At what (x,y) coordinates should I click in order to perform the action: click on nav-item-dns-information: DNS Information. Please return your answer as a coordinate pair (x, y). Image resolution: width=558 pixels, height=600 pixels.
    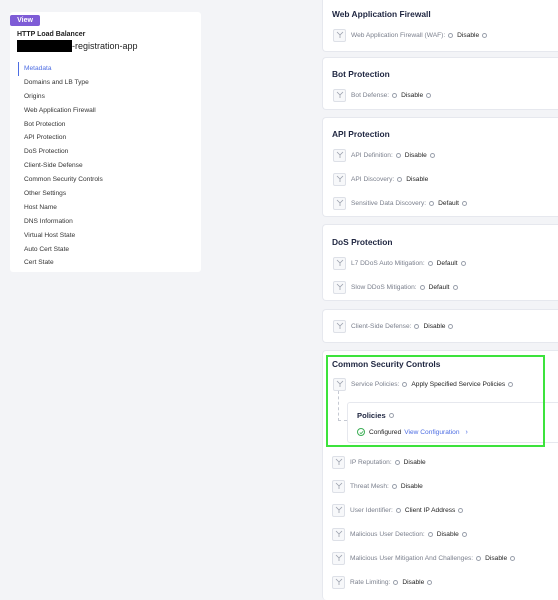
    Looking at the image, I should click on (108, 222).